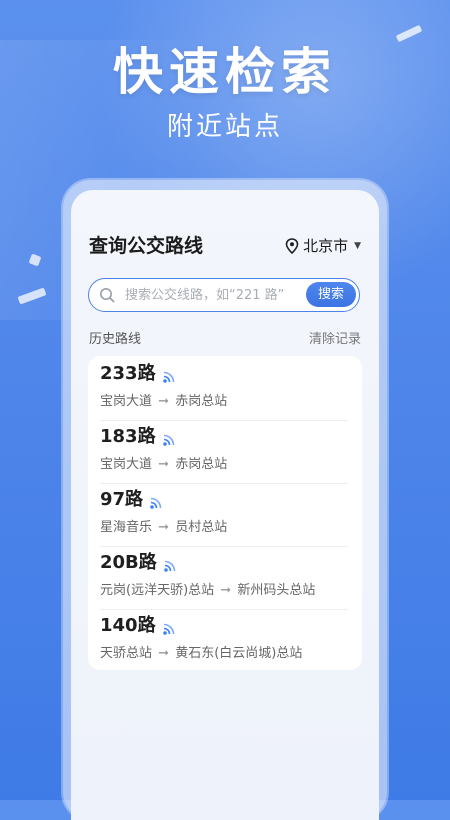  Describe the element at coordinates (107, 295) in the screenshot. I see `search-icon` at that location.